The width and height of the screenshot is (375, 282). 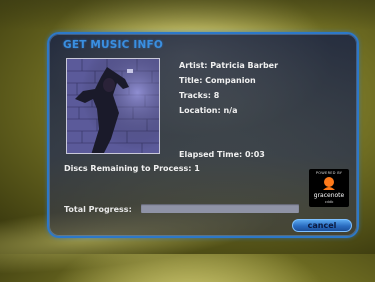 I want to click on gracenote-badge: POWERED BY gracenote cddb, so click(x=329, y=188).